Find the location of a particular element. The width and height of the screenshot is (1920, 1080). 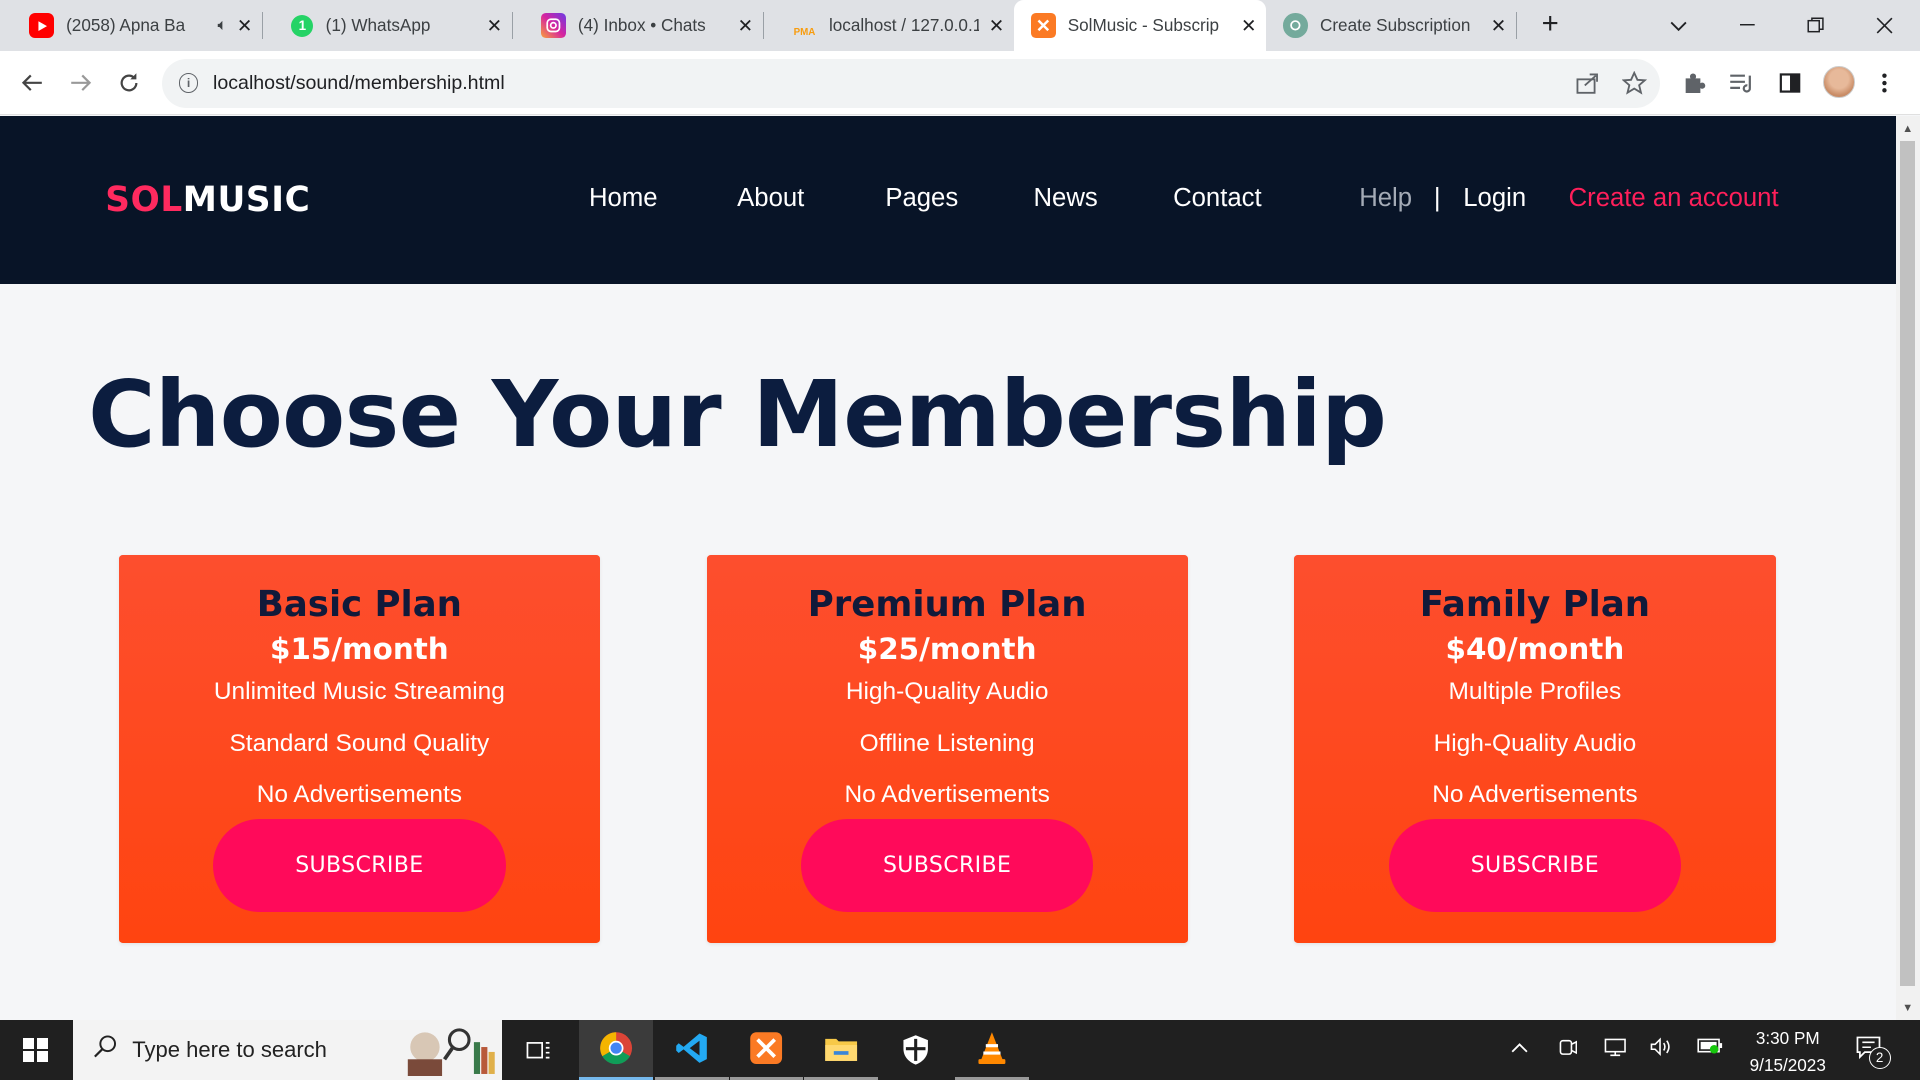

instagram-icon is located at coordinates (553, 25).